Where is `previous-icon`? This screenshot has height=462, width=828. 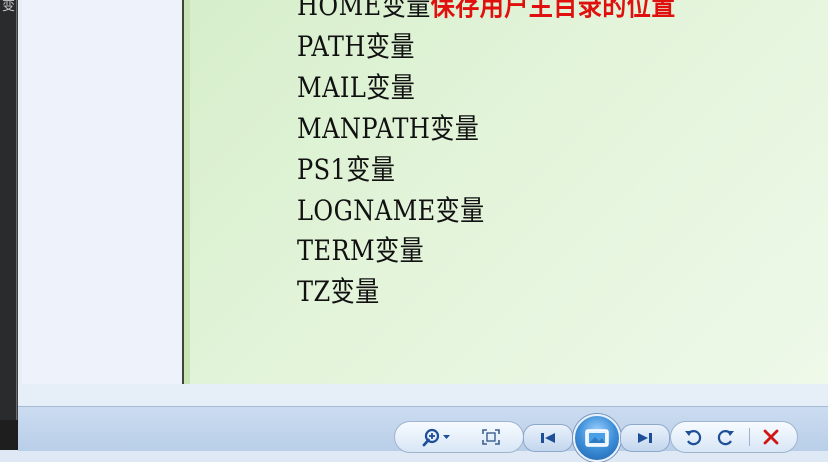
previous-icon is located at coordinates (548, 438).